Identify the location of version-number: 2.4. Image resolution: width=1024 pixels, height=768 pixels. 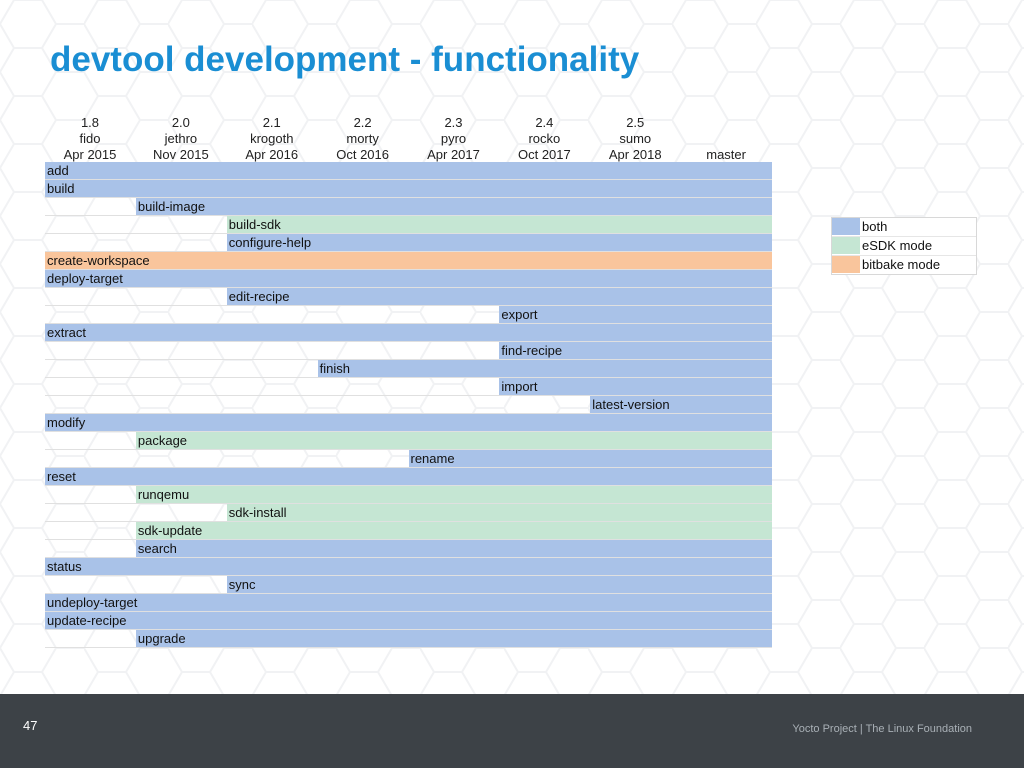
(544, 122).